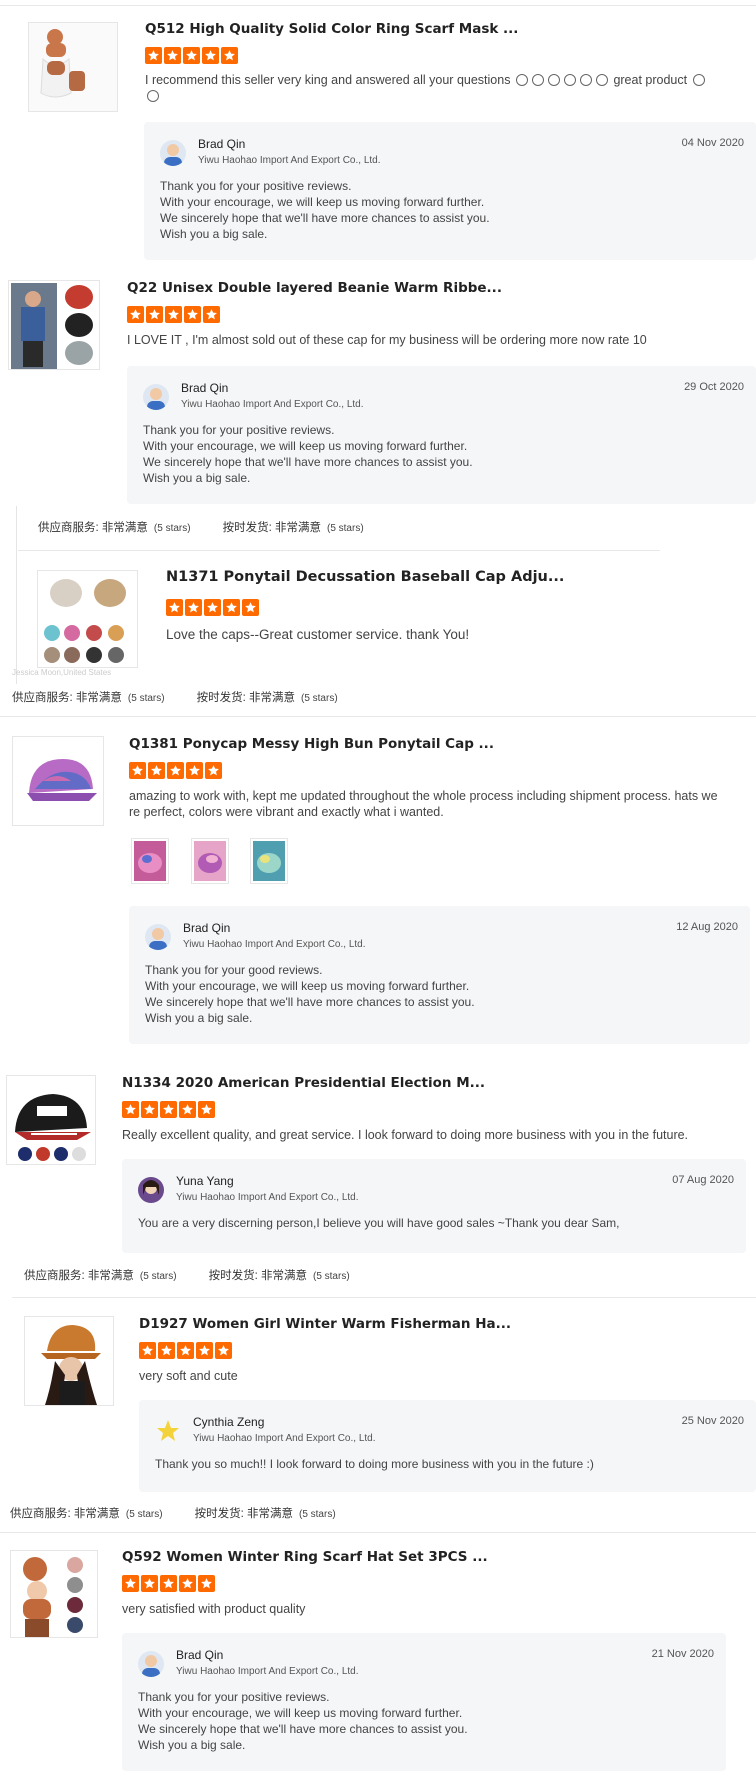 The width and height of the screenshot is (756, 1783). I want to click on replier-name: Cynthia Zeng, so click(229, 1422).